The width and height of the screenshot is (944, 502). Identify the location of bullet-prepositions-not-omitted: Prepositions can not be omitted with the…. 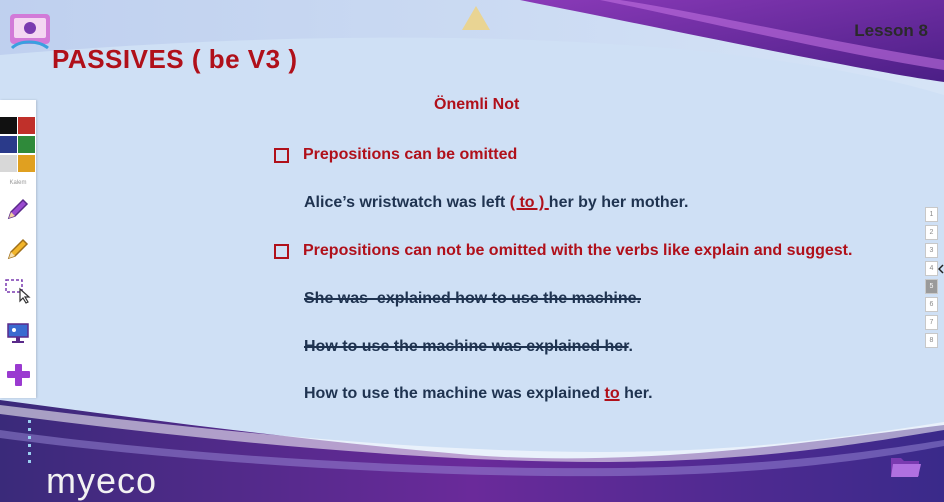
(563, 251).